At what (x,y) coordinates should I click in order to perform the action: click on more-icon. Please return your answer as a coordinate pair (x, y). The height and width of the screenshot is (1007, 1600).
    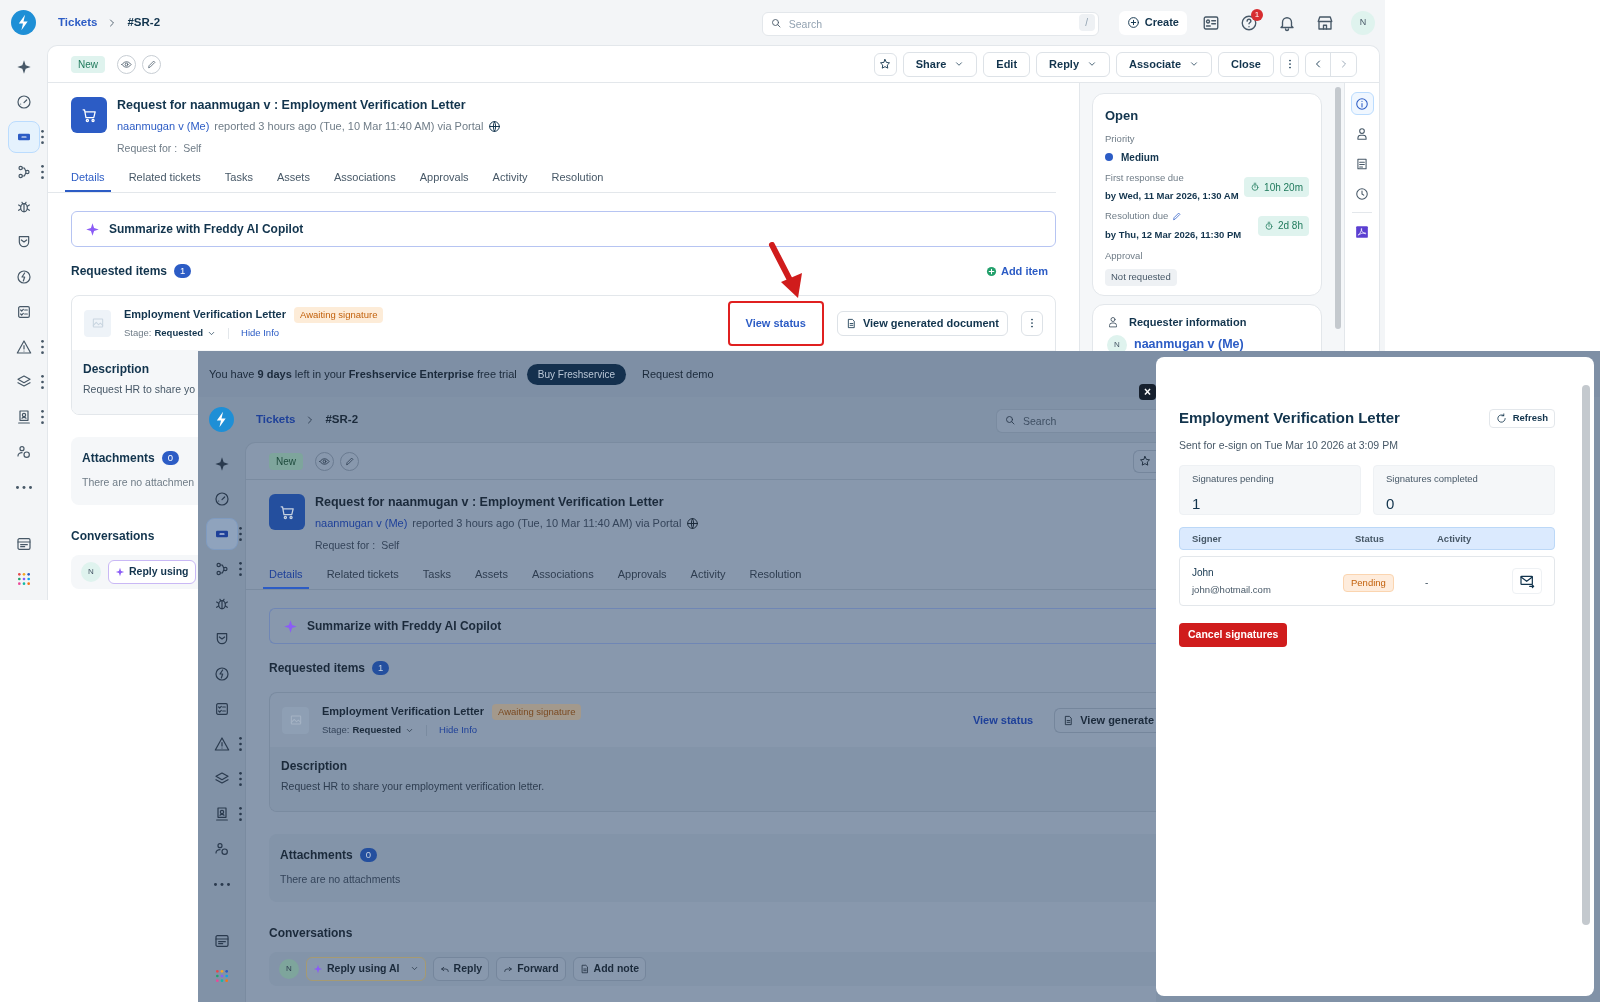
    Looking at the image, I should click on (23, 487).